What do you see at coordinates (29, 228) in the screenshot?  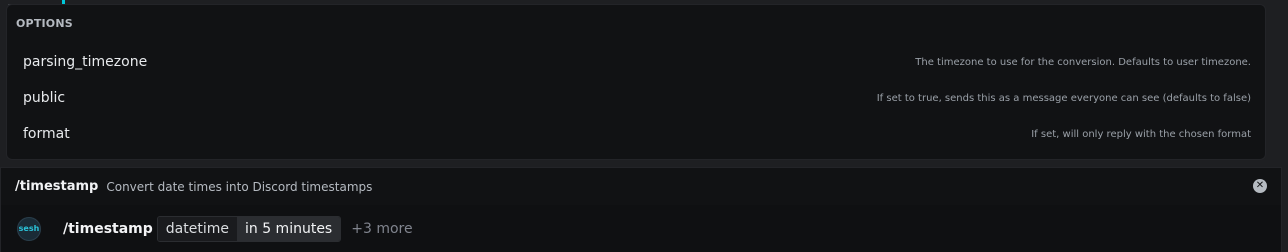 I see `bot-avatar: sesh` at bounding box center [29, 228].